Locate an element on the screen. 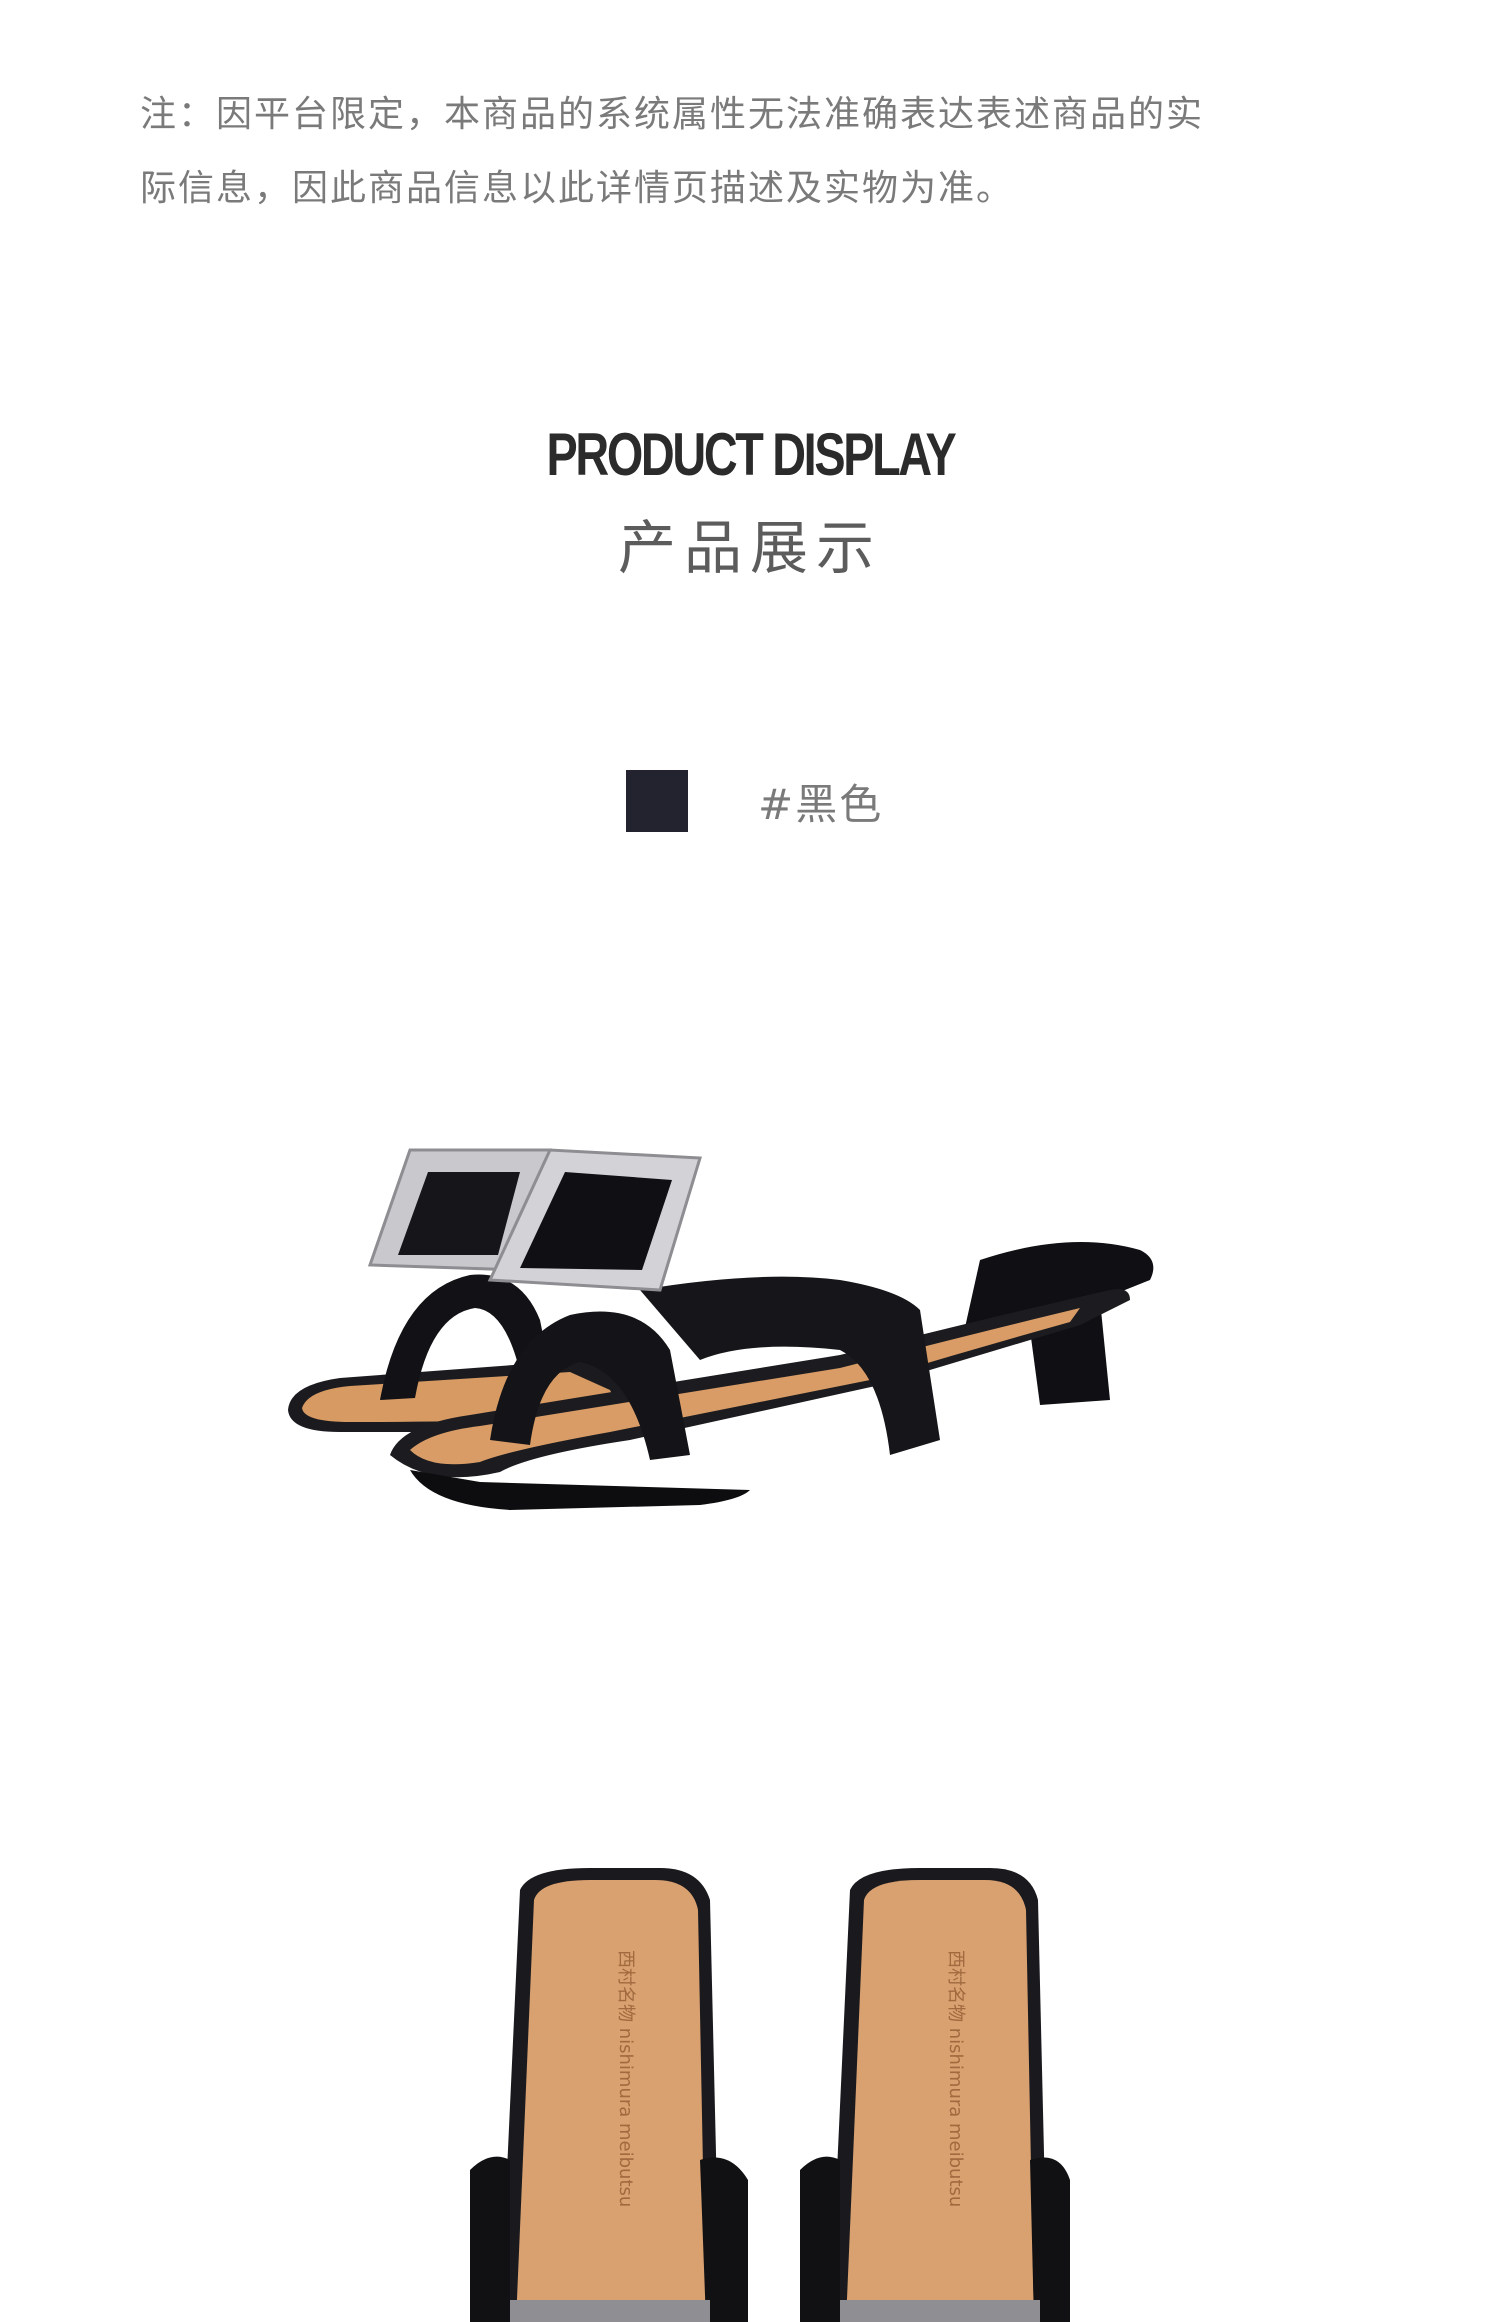 This screenshot has height=2322, width=1500. color-option: #黑色 is located at coordinates (754, 801).